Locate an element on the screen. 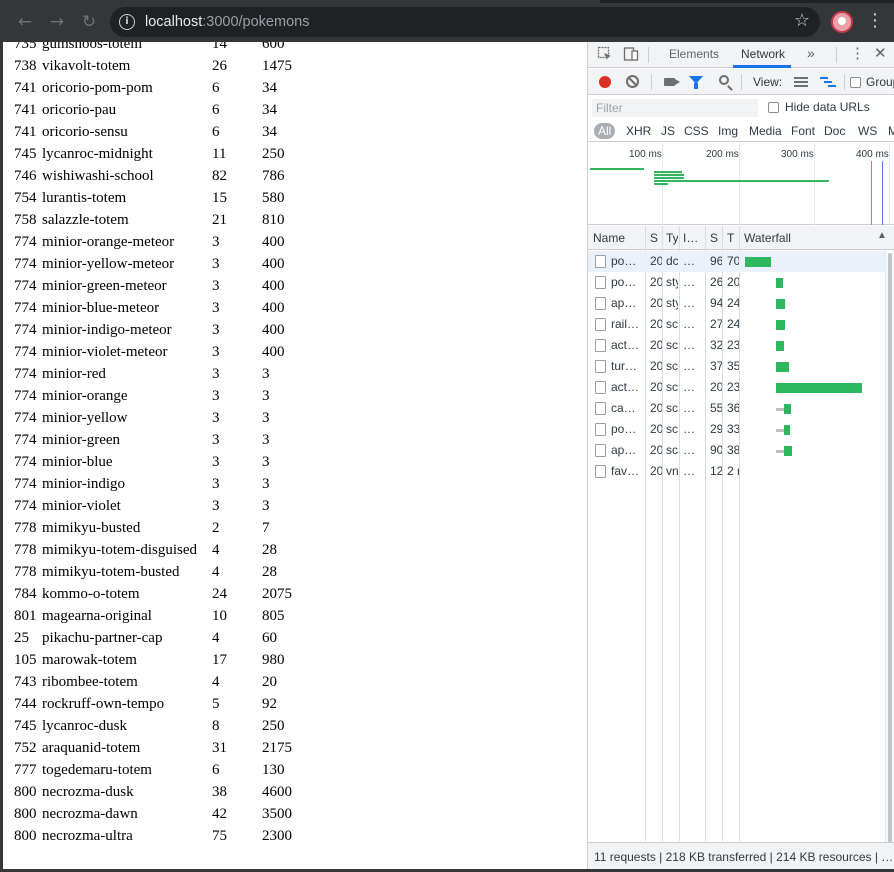 This screenshot has height=872, width=894. scrollbar-thumb is located at coordinates (890, 548).